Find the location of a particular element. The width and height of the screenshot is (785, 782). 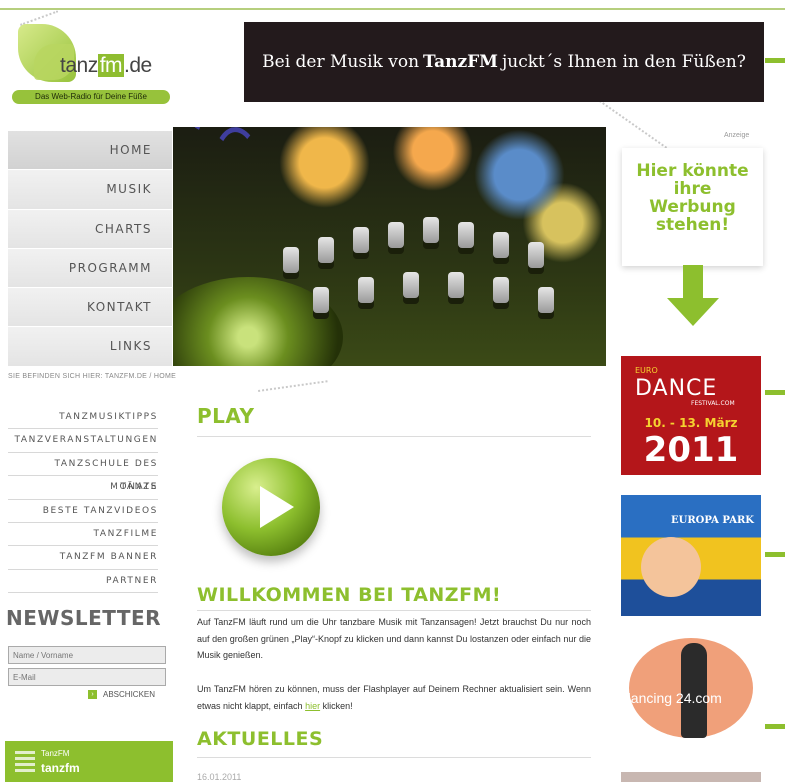

newsletter-heading: NEWSLETTER is located at coordinates (84, 618).